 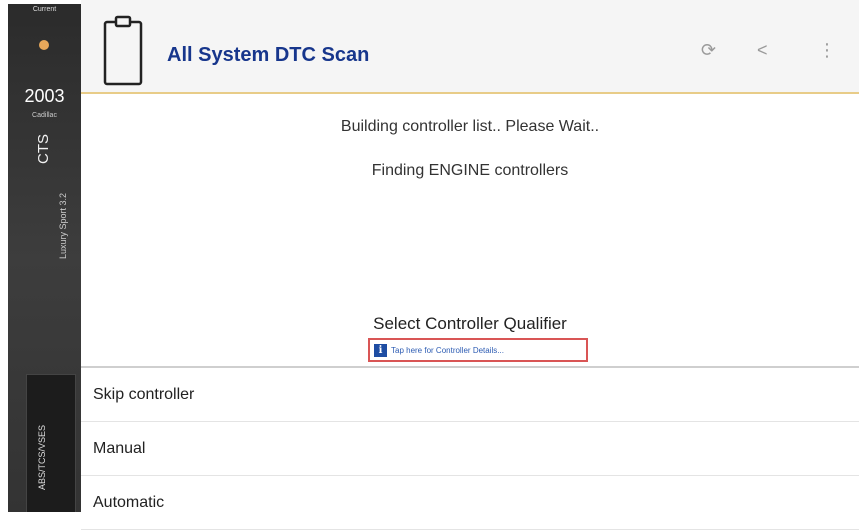 What do you see at coordinates (43, 149) in the screenshot?
I see `vehicle-model: CTS` at bounding box center [43, 149].